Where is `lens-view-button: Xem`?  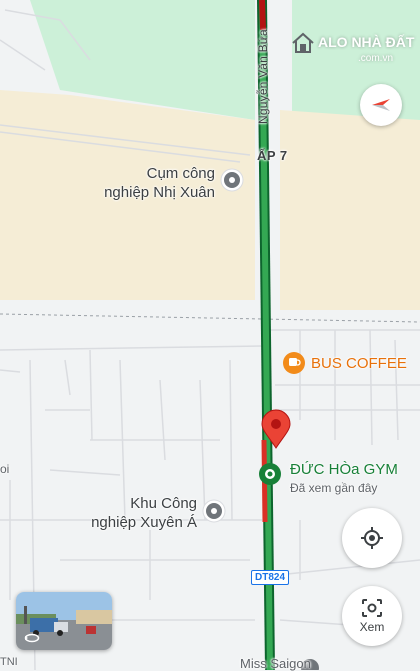 lens-view-button: Xem is located at coordinates (372, 616).